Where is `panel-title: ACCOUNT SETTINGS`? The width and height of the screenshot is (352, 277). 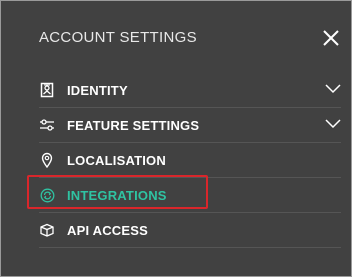
panel-title: ACCOUNT SETTINGS is located at coordinates (118, 37).